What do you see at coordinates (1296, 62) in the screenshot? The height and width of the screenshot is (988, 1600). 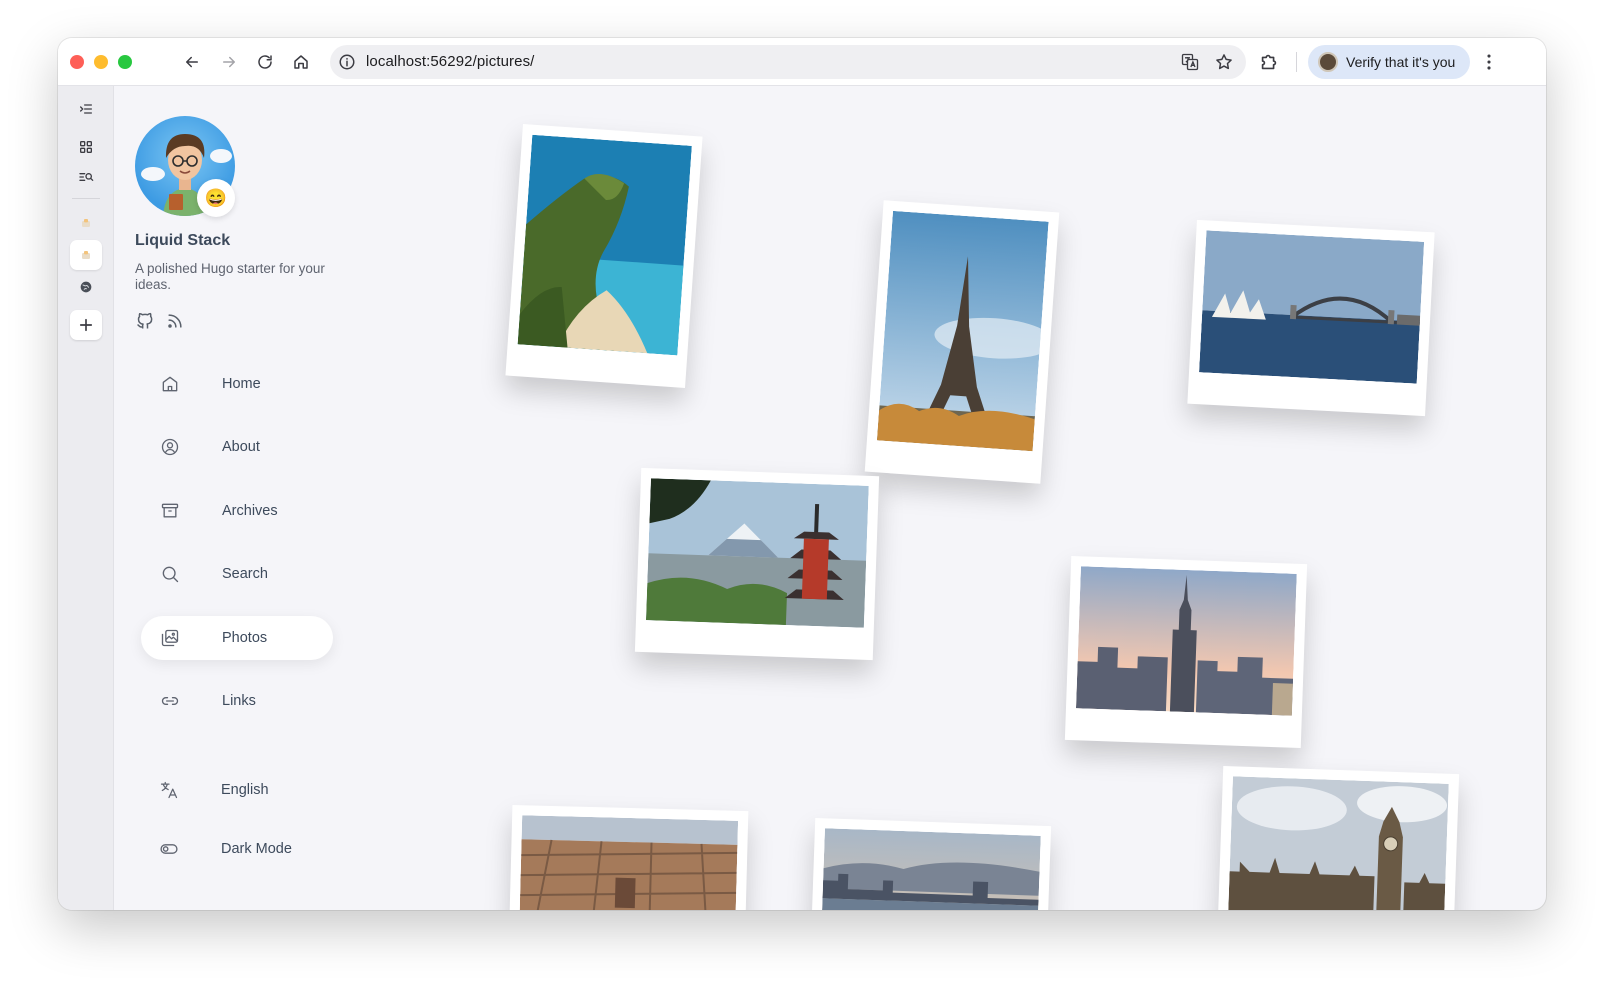 I see `toolbar-divider` at bounding box center [1296, 62].